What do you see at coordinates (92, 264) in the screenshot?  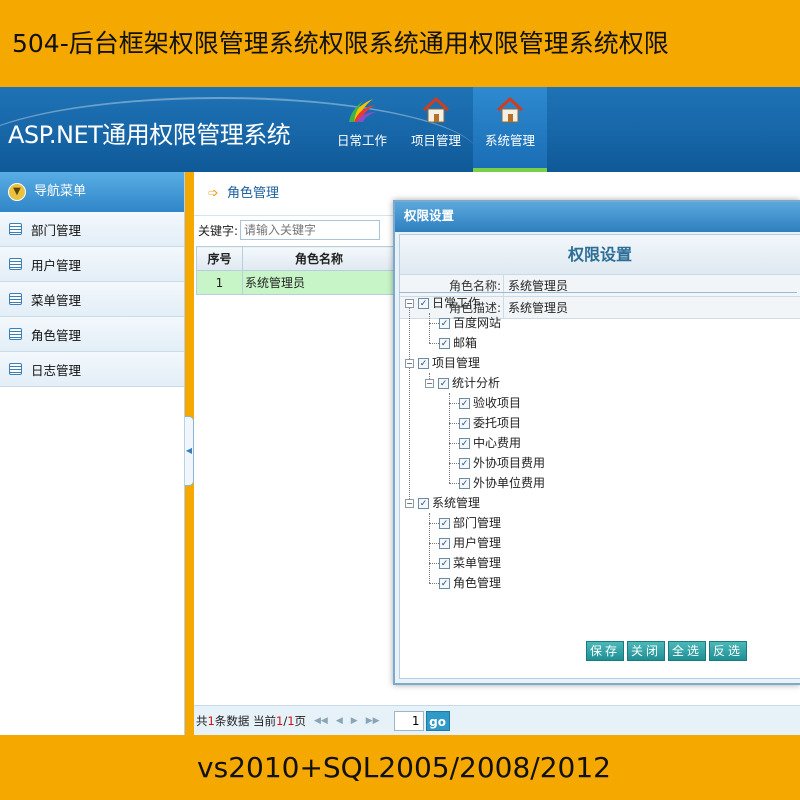 I see `sidebar-item-user: 用户管理` at bounding box center [92, 264].